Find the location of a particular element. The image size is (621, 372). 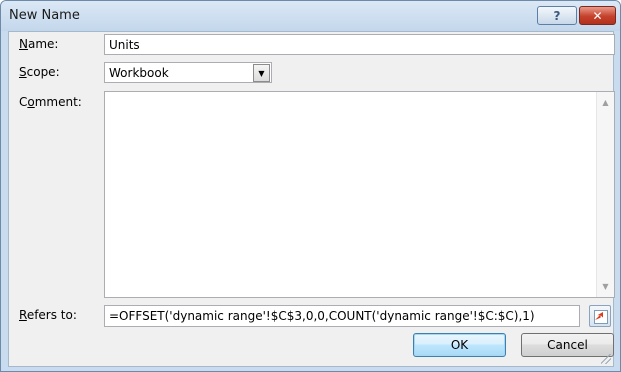

help-button: ? is located at coordinates (557, 15).